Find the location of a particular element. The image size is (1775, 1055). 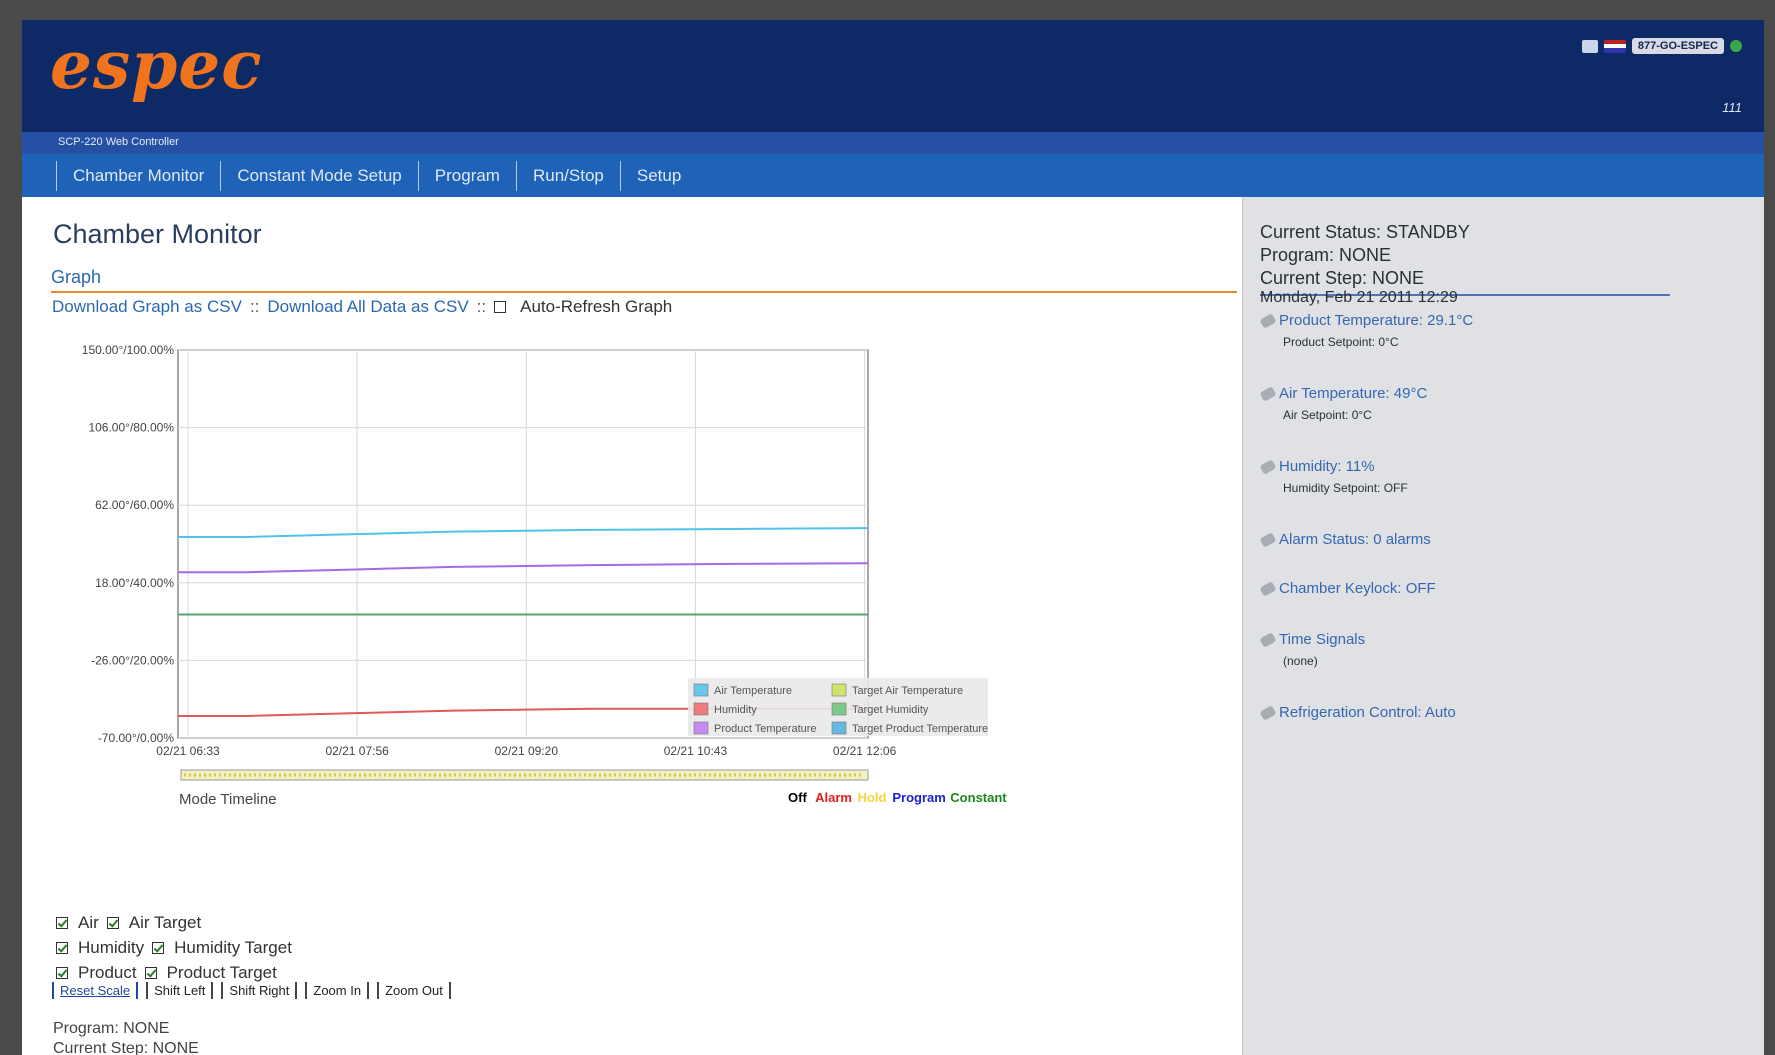

x-tick-label: 02/21 06:33 is located at coordinates (188, 751).